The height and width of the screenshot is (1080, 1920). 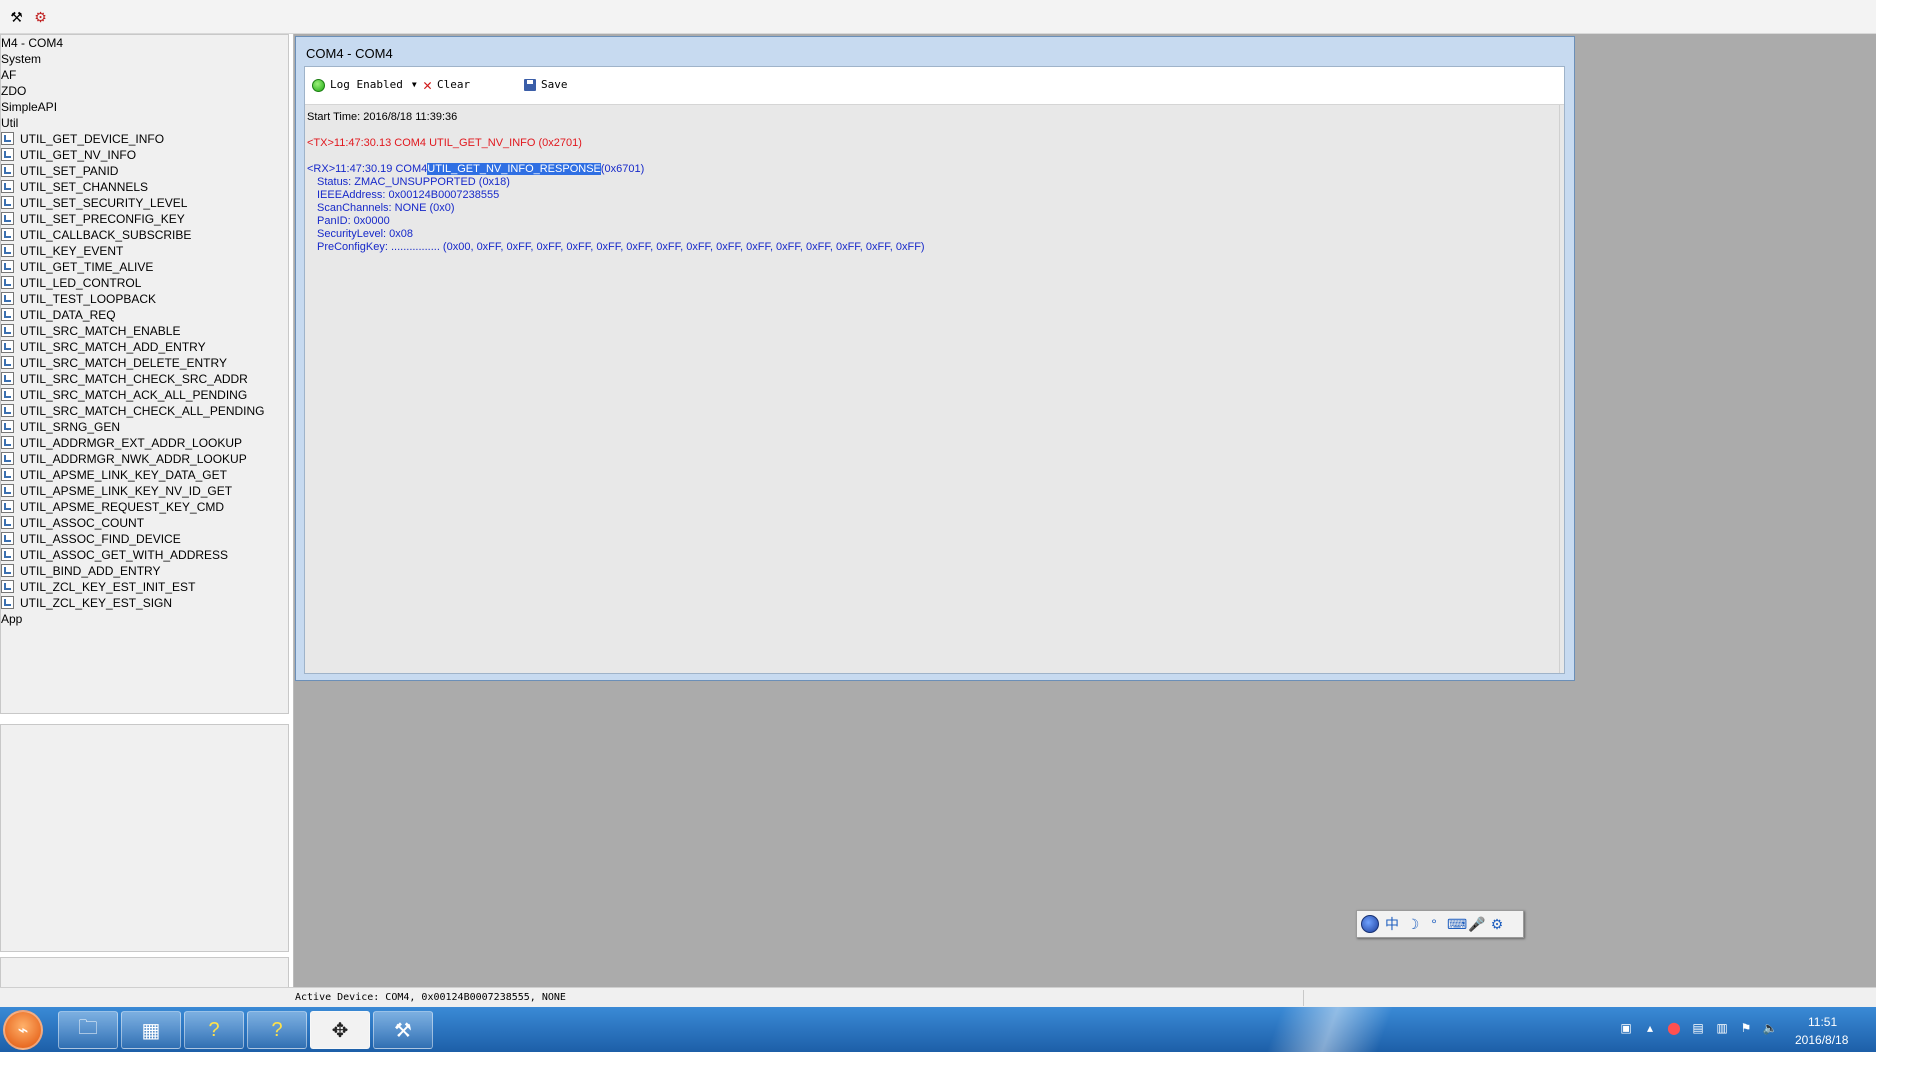 What do you see at coordinates (1476, 924) in the screenshot?
I see `ime-microphone-icon: 🎤` at bounding box center [1476, 924].